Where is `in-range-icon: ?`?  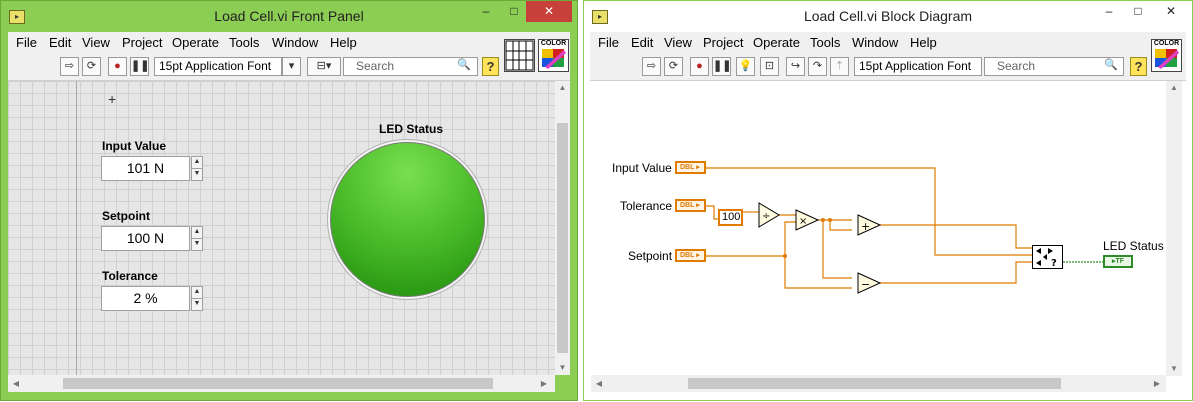
in-range-icon: ? is located at coordinates (1046, 258).